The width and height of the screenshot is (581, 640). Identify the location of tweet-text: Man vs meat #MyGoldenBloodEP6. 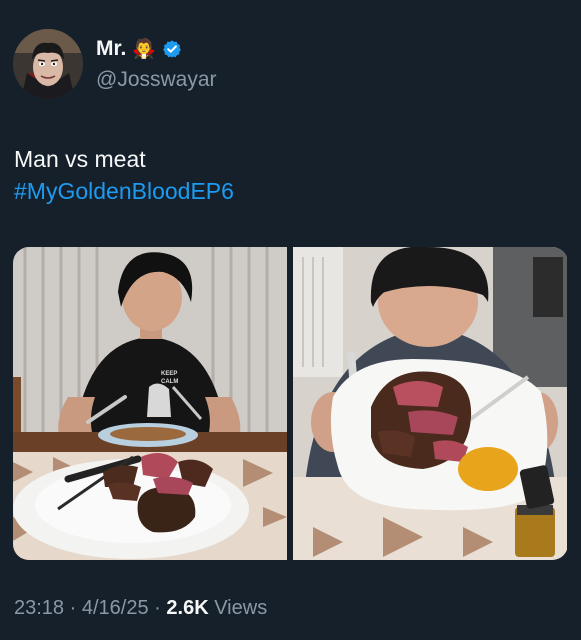
(124, 175).